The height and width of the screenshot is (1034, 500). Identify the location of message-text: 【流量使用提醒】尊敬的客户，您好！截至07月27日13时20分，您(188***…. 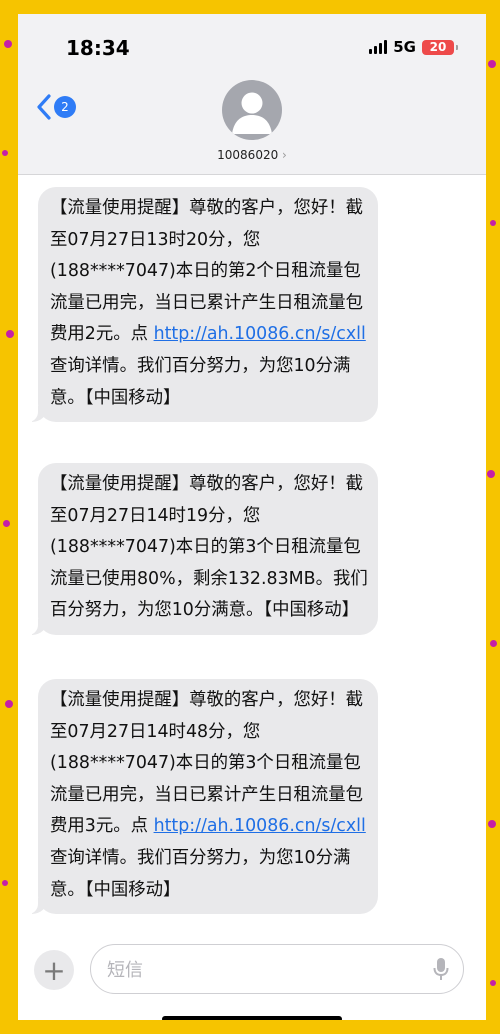
(207, 271).